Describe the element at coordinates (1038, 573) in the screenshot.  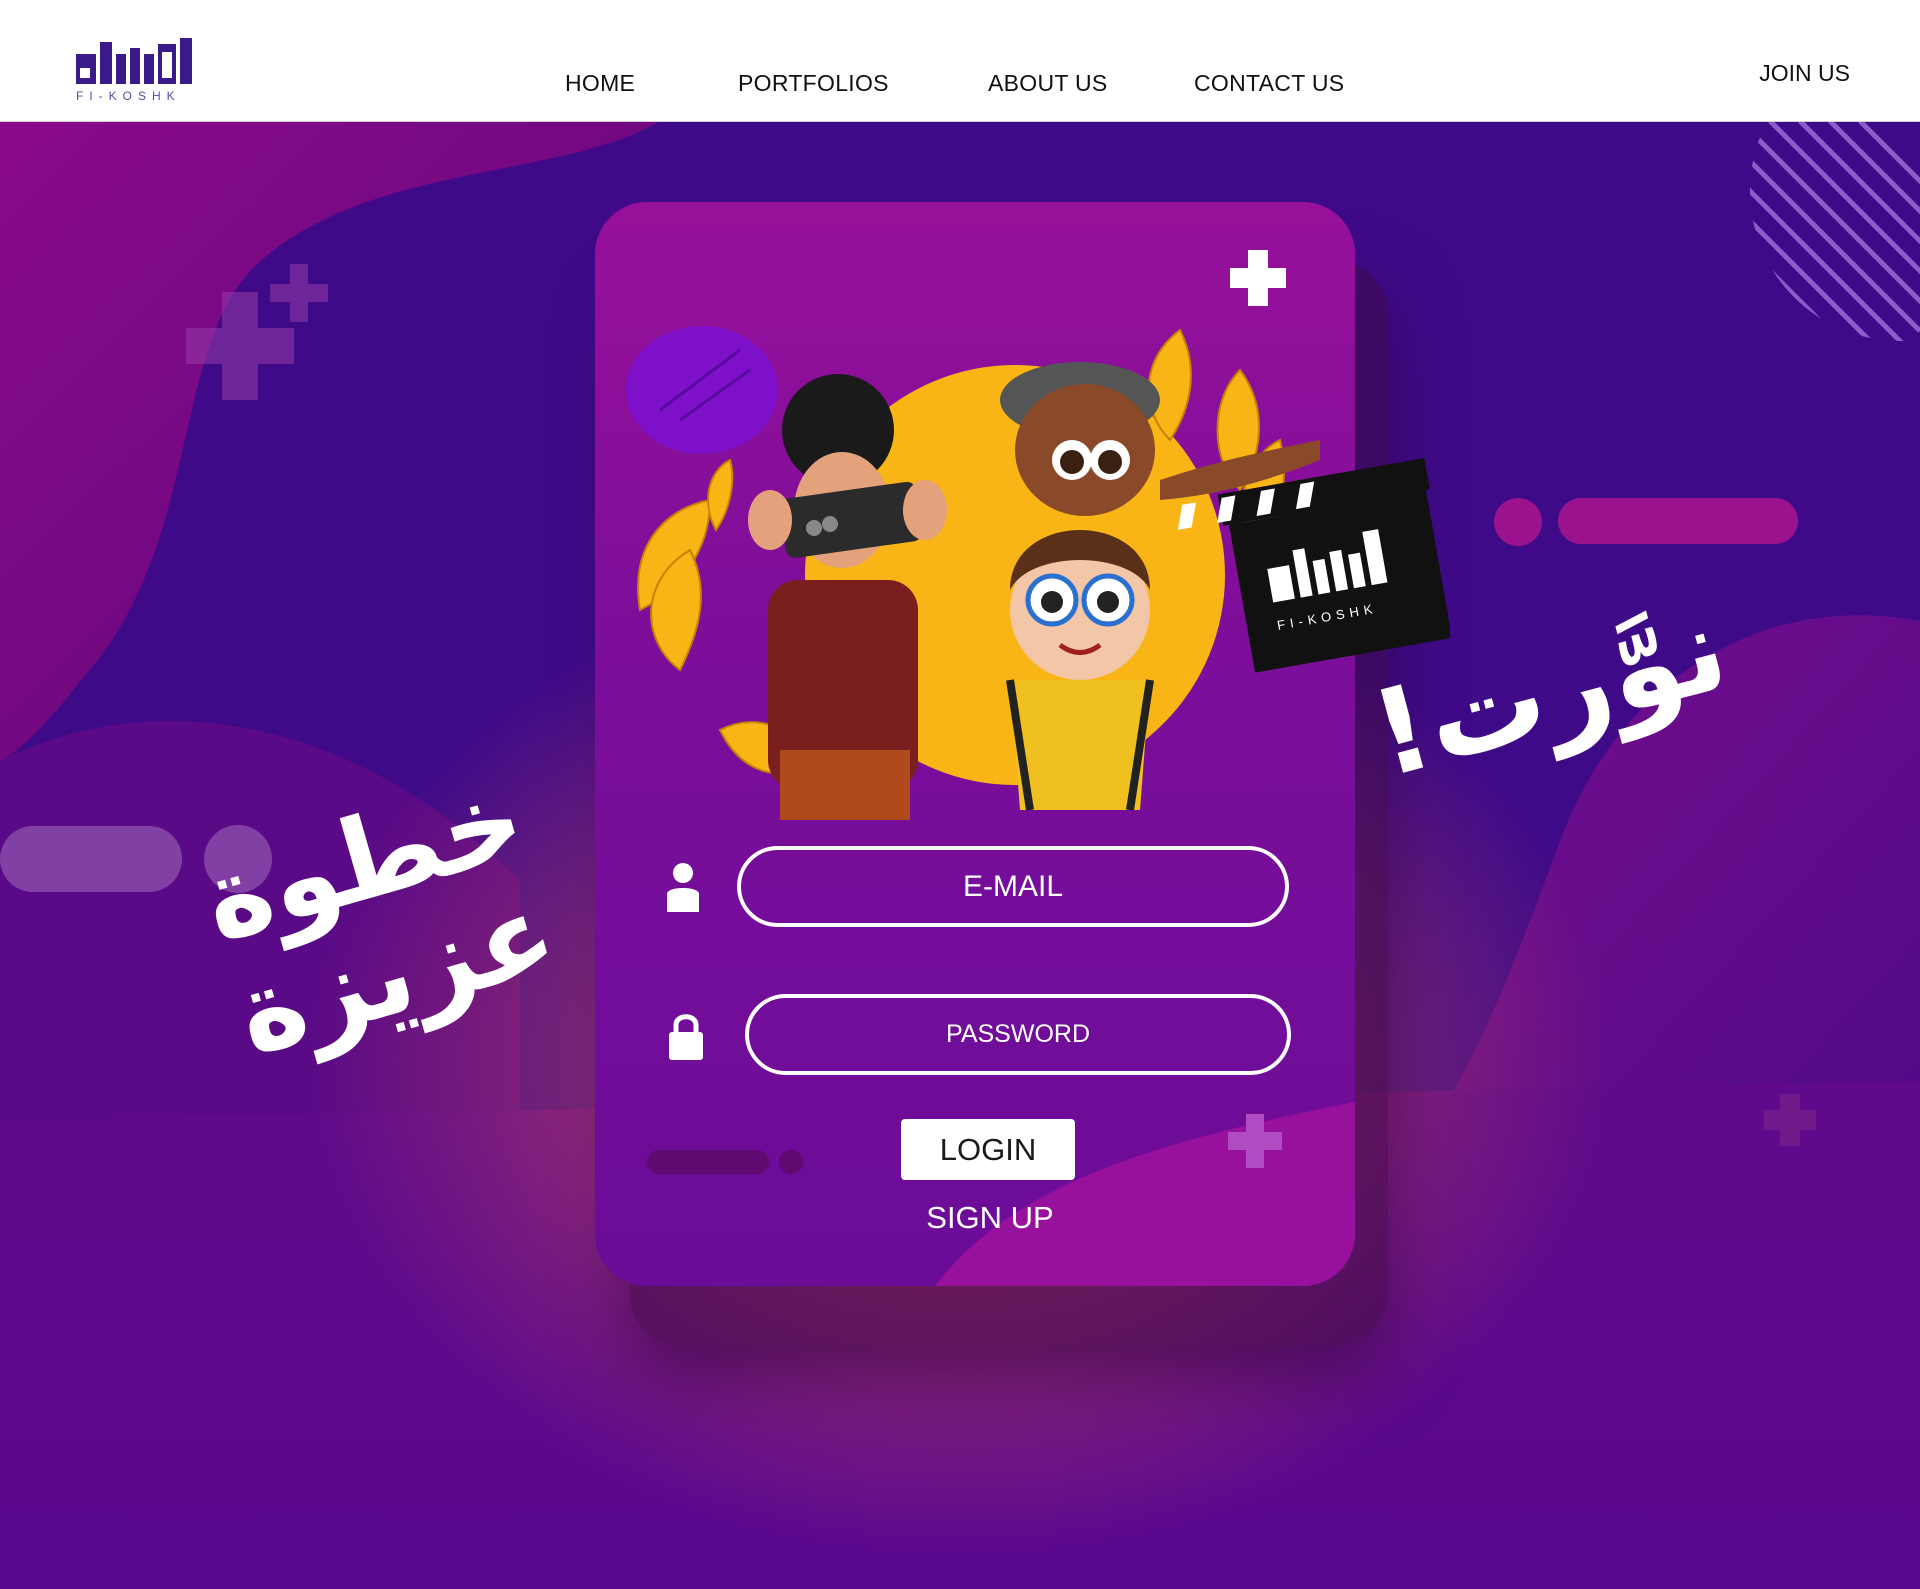
I see `kids-filmmaking-illustration: FI-KOSHK` at that location.